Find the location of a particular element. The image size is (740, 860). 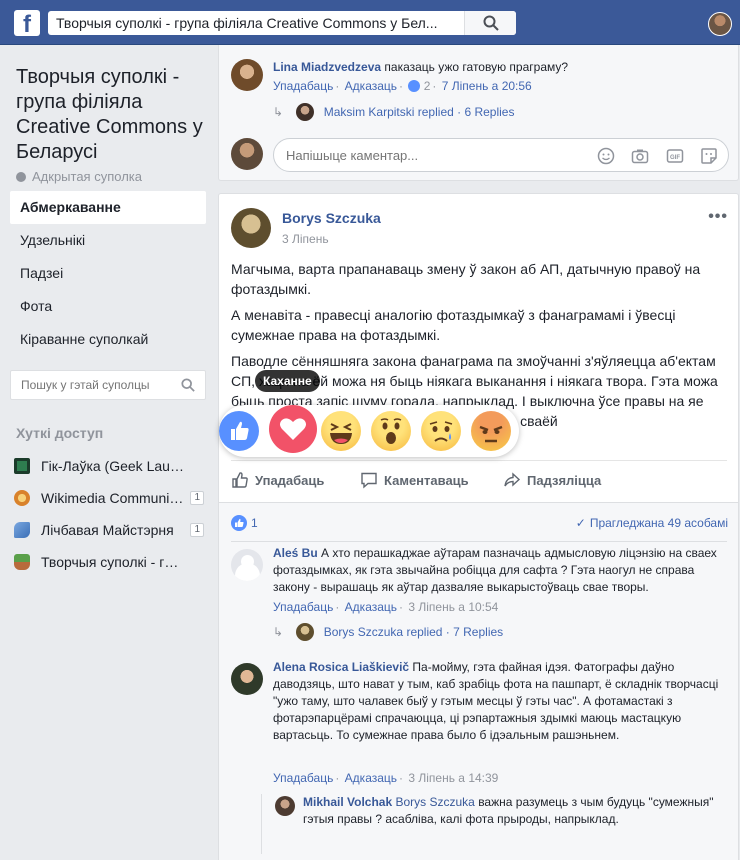

seen-by-label: Прагледжана 49 асобамі is located at coordinates (658, 523).